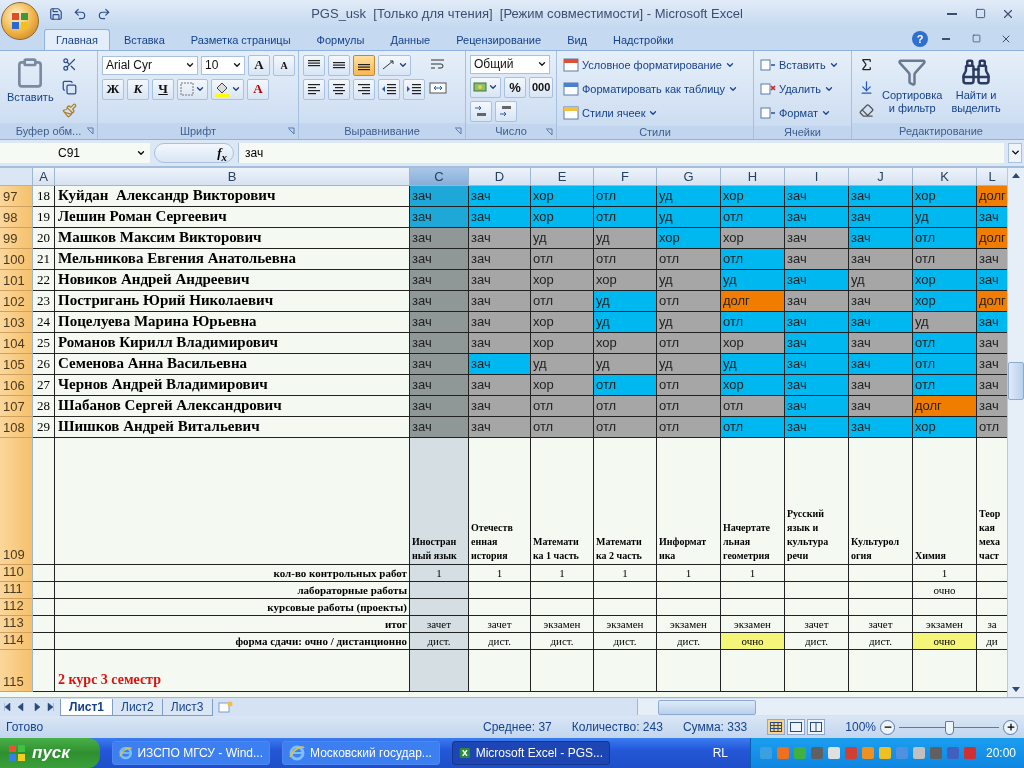 The width and height of the screenshot is (1024, 768). I want to click on sheet-tab: Лист2, so click(137, 707).